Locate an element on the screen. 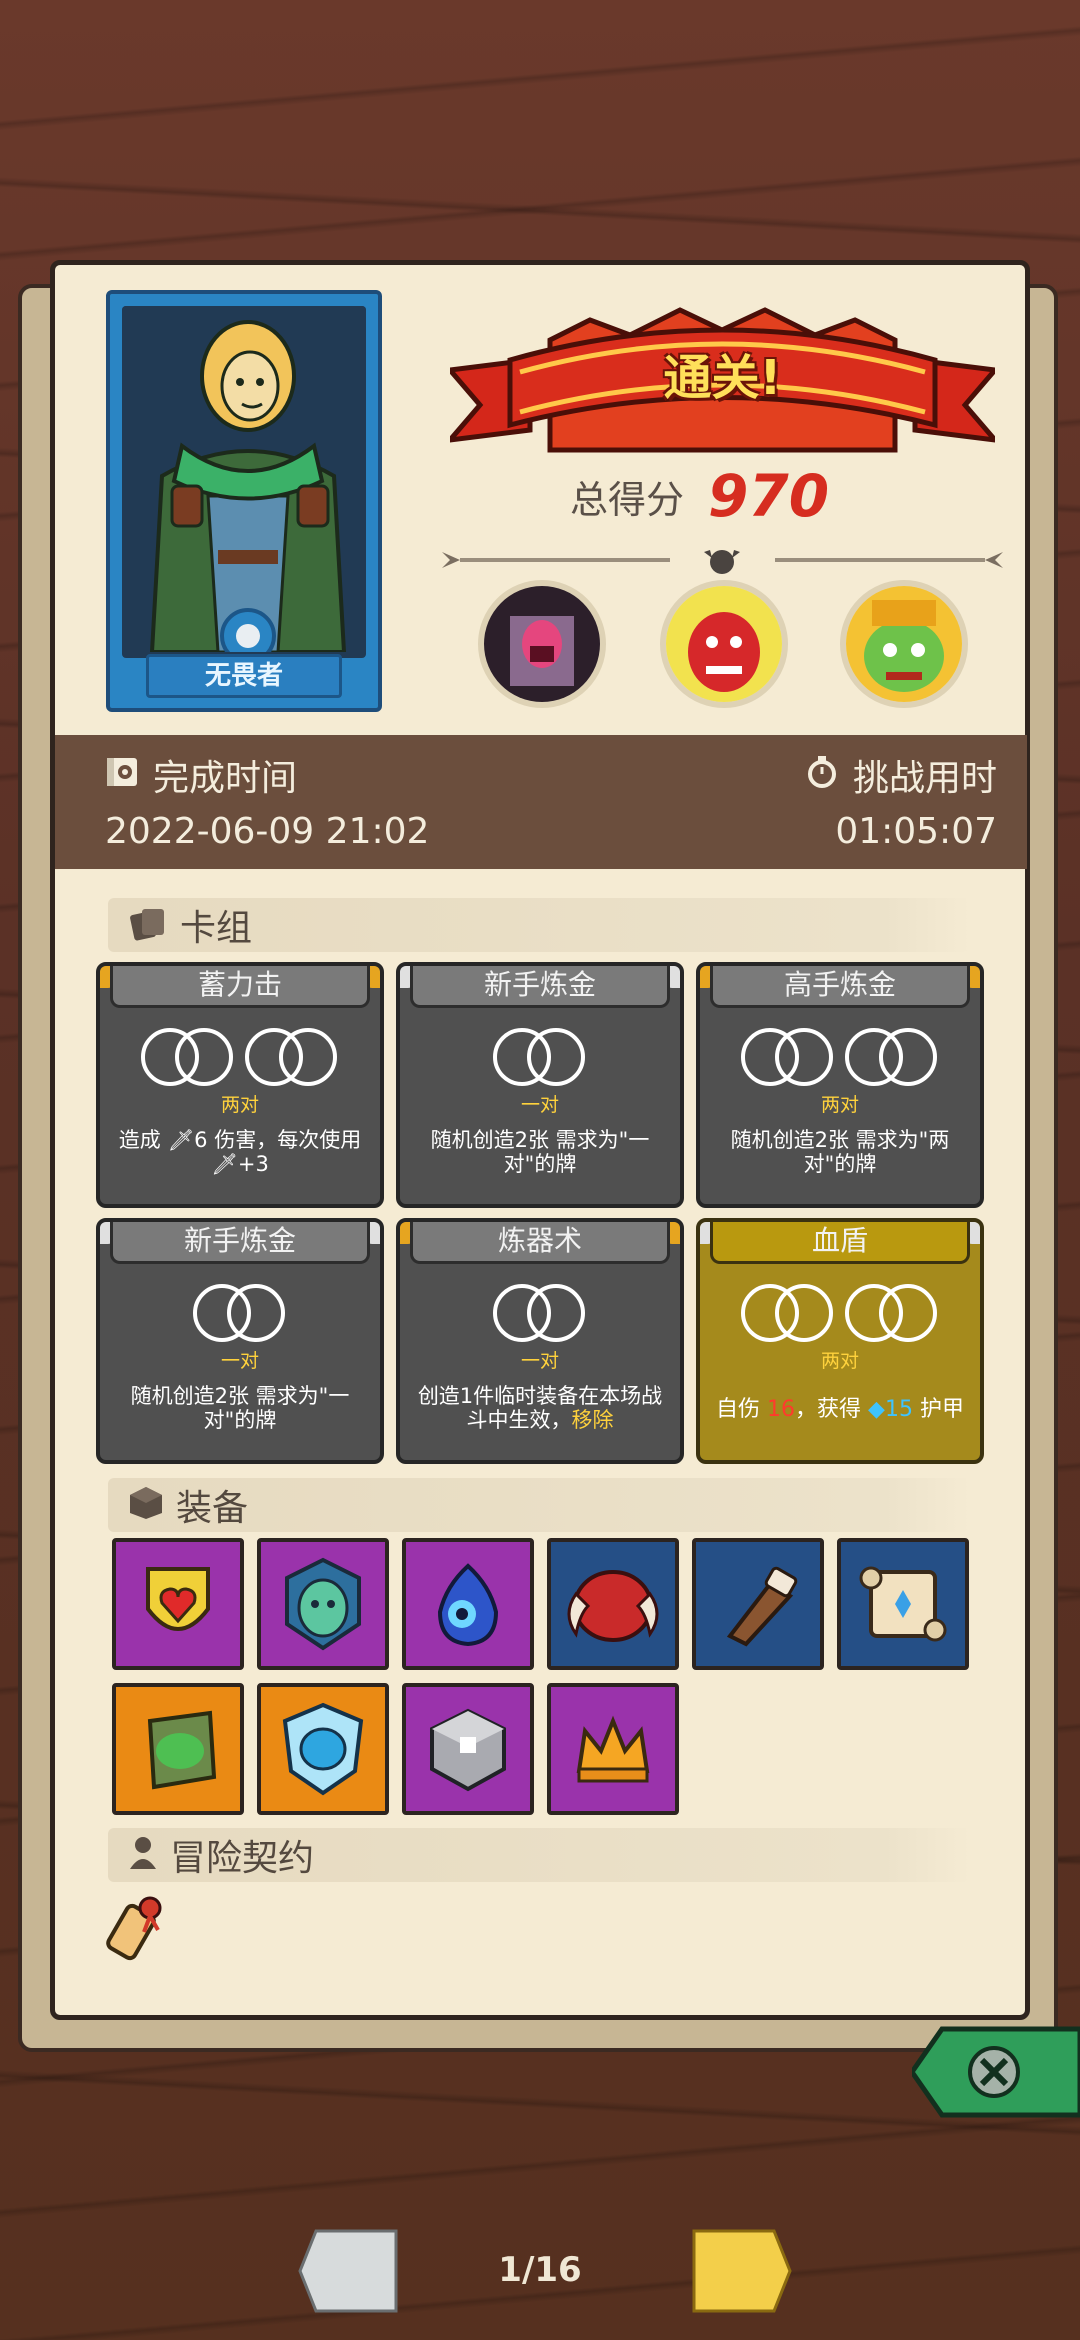 This screenshot has height=2340, width=1080. deck-card: 高手炼金 两对 随机创造2张 需求为"两对"的牌 is located at coordinates (840, 1085).